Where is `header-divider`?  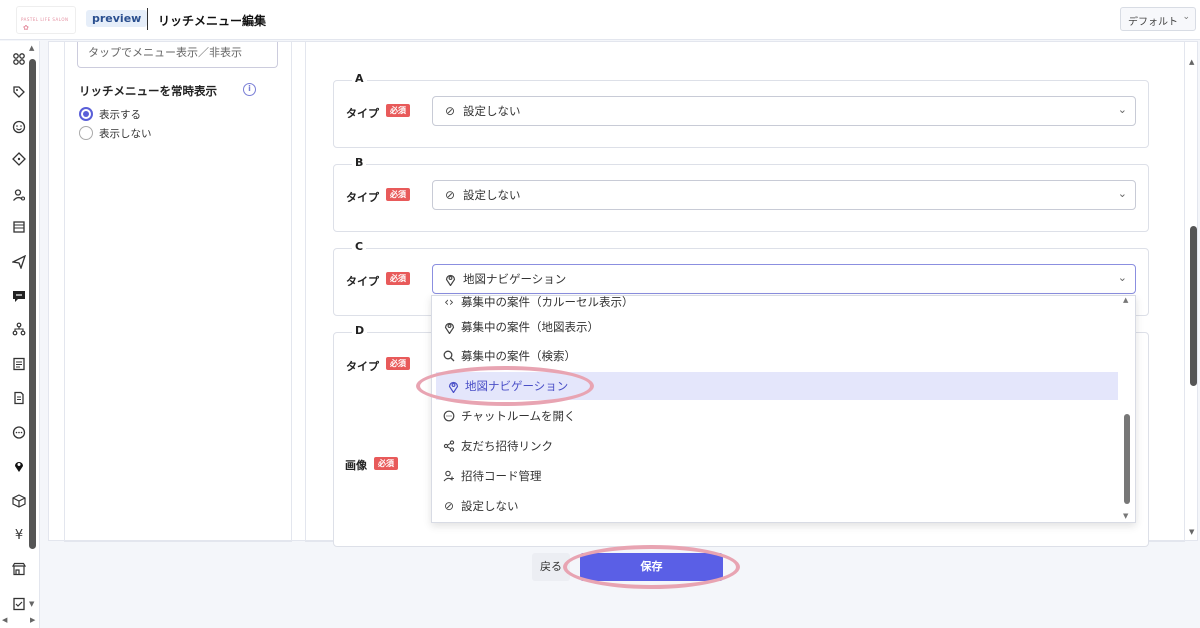
header-divider is located at coordinates (147, 19).